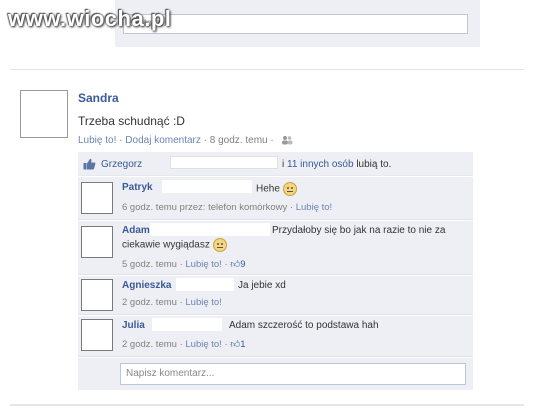 This screenshot has width=534, height=416. I want to click on comment-text: Hehe, so click(276, 189).